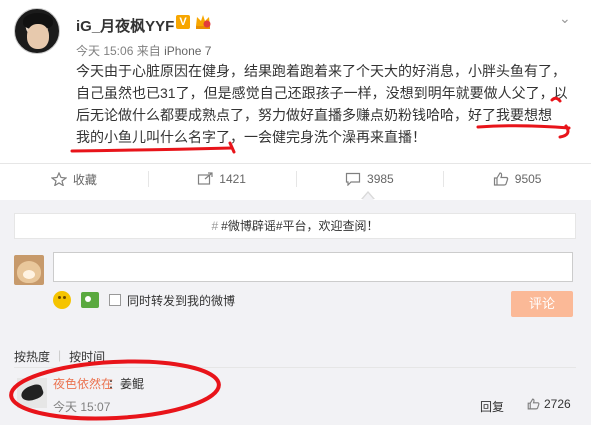 Image resolution: width=591 pixels, height=425 pixels. What do you see at coordinates (83, 383) in the screenshot?
I see `commenter-name: 夜色依然在` at bounding box center [83, 383].